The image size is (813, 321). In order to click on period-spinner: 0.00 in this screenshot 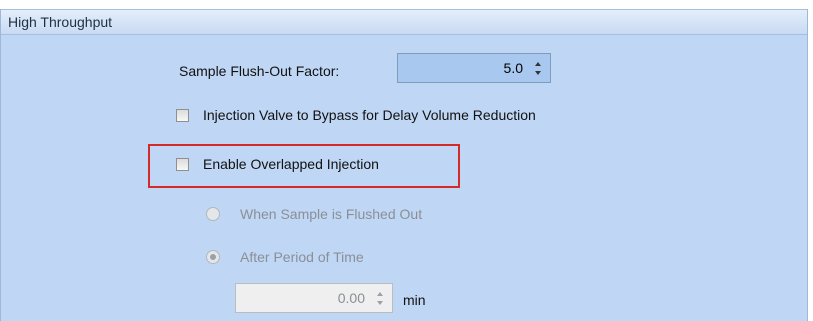, I will do `click(314, 298)`.